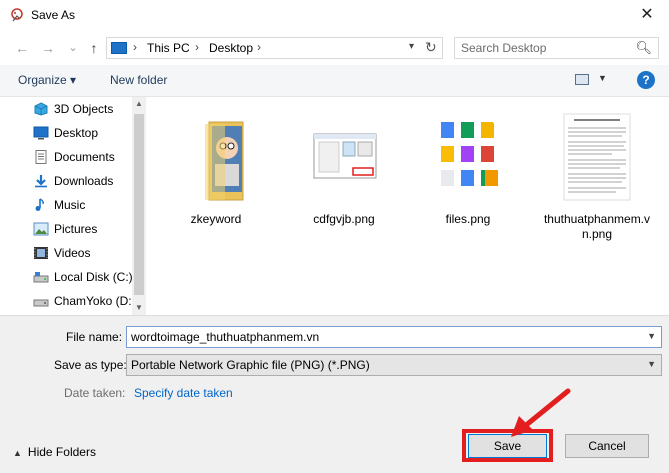  What do you see at coordinates (138, 80) in the screenshot?
I see `new-folder-button: New folder` at bounding box center [138, 80].